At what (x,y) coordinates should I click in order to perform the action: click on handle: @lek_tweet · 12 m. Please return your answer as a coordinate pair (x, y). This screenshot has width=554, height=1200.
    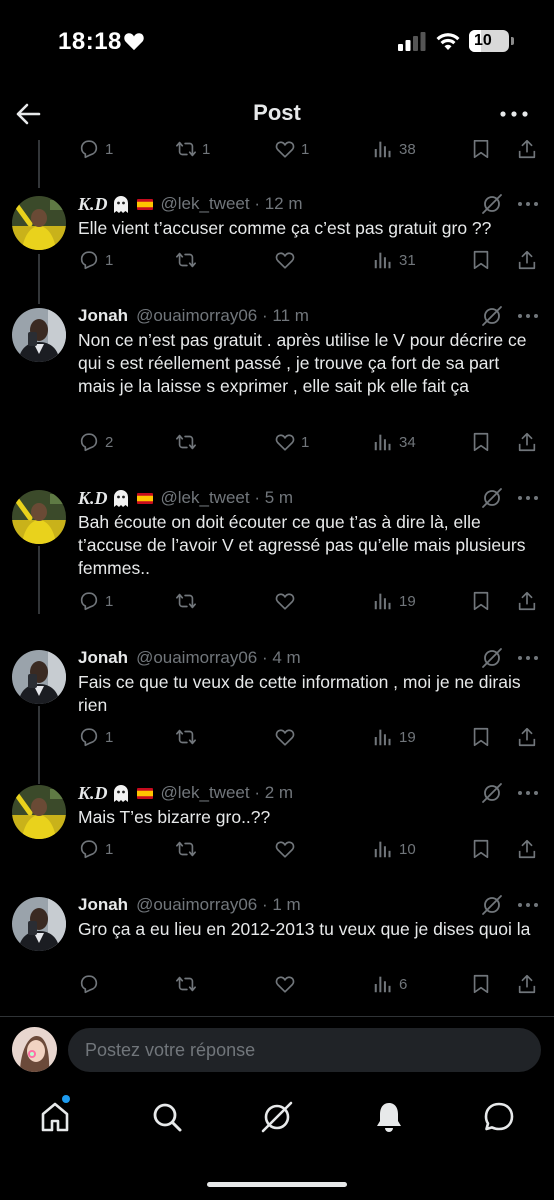
    Looking at the image, I should click on (232, 204).